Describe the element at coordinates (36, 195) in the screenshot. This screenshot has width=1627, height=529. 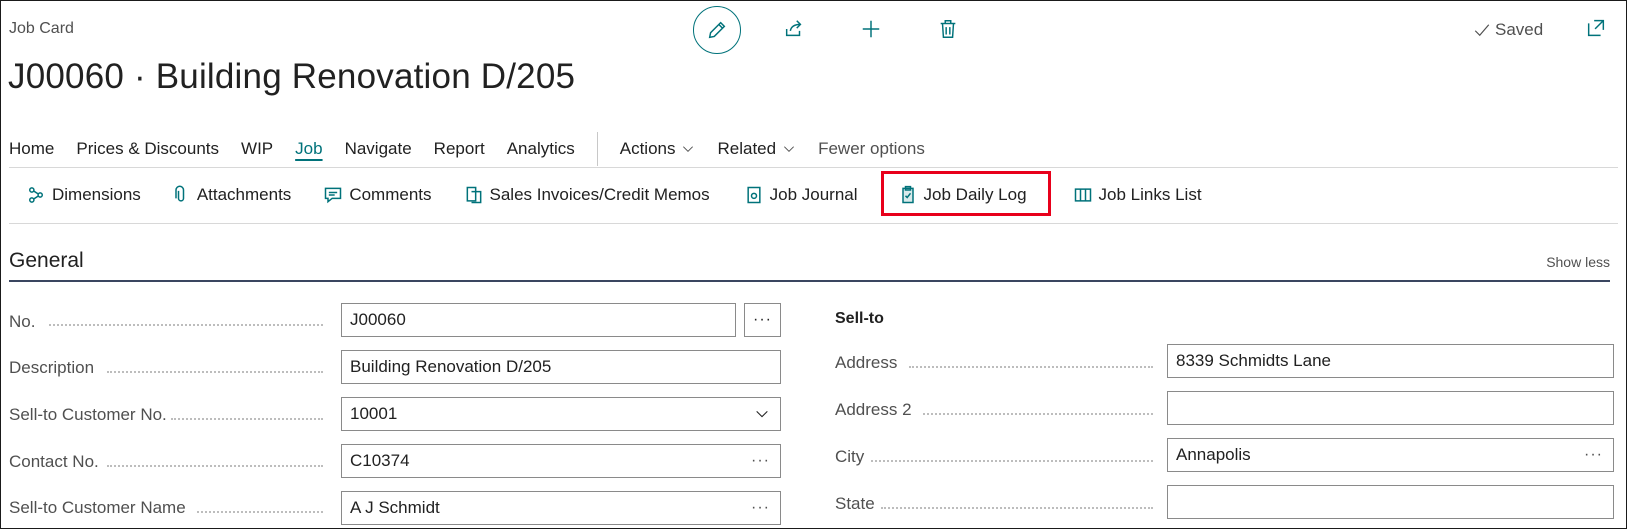
I see `dimensions-icon` at that location.